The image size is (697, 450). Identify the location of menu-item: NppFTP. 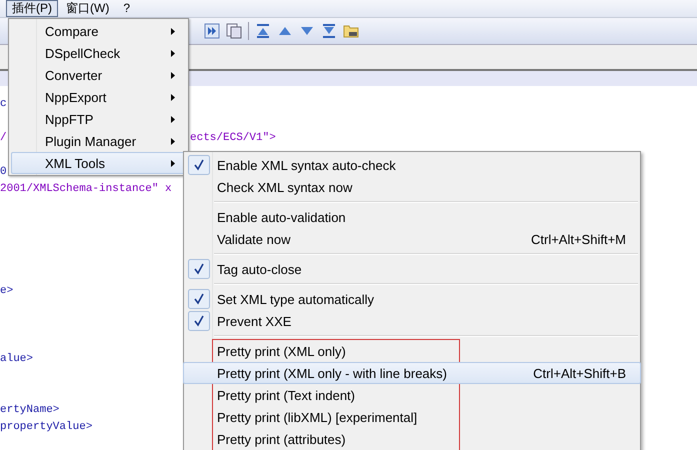
(98, 119).